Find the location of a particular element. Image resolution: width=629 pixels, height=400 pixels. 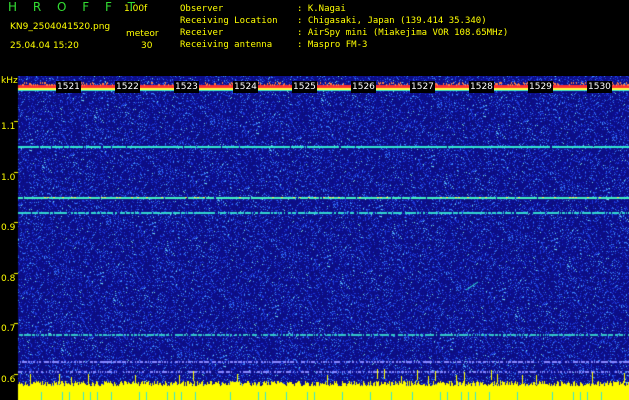

time-label: 1529 is located at coordinates (540, 87).